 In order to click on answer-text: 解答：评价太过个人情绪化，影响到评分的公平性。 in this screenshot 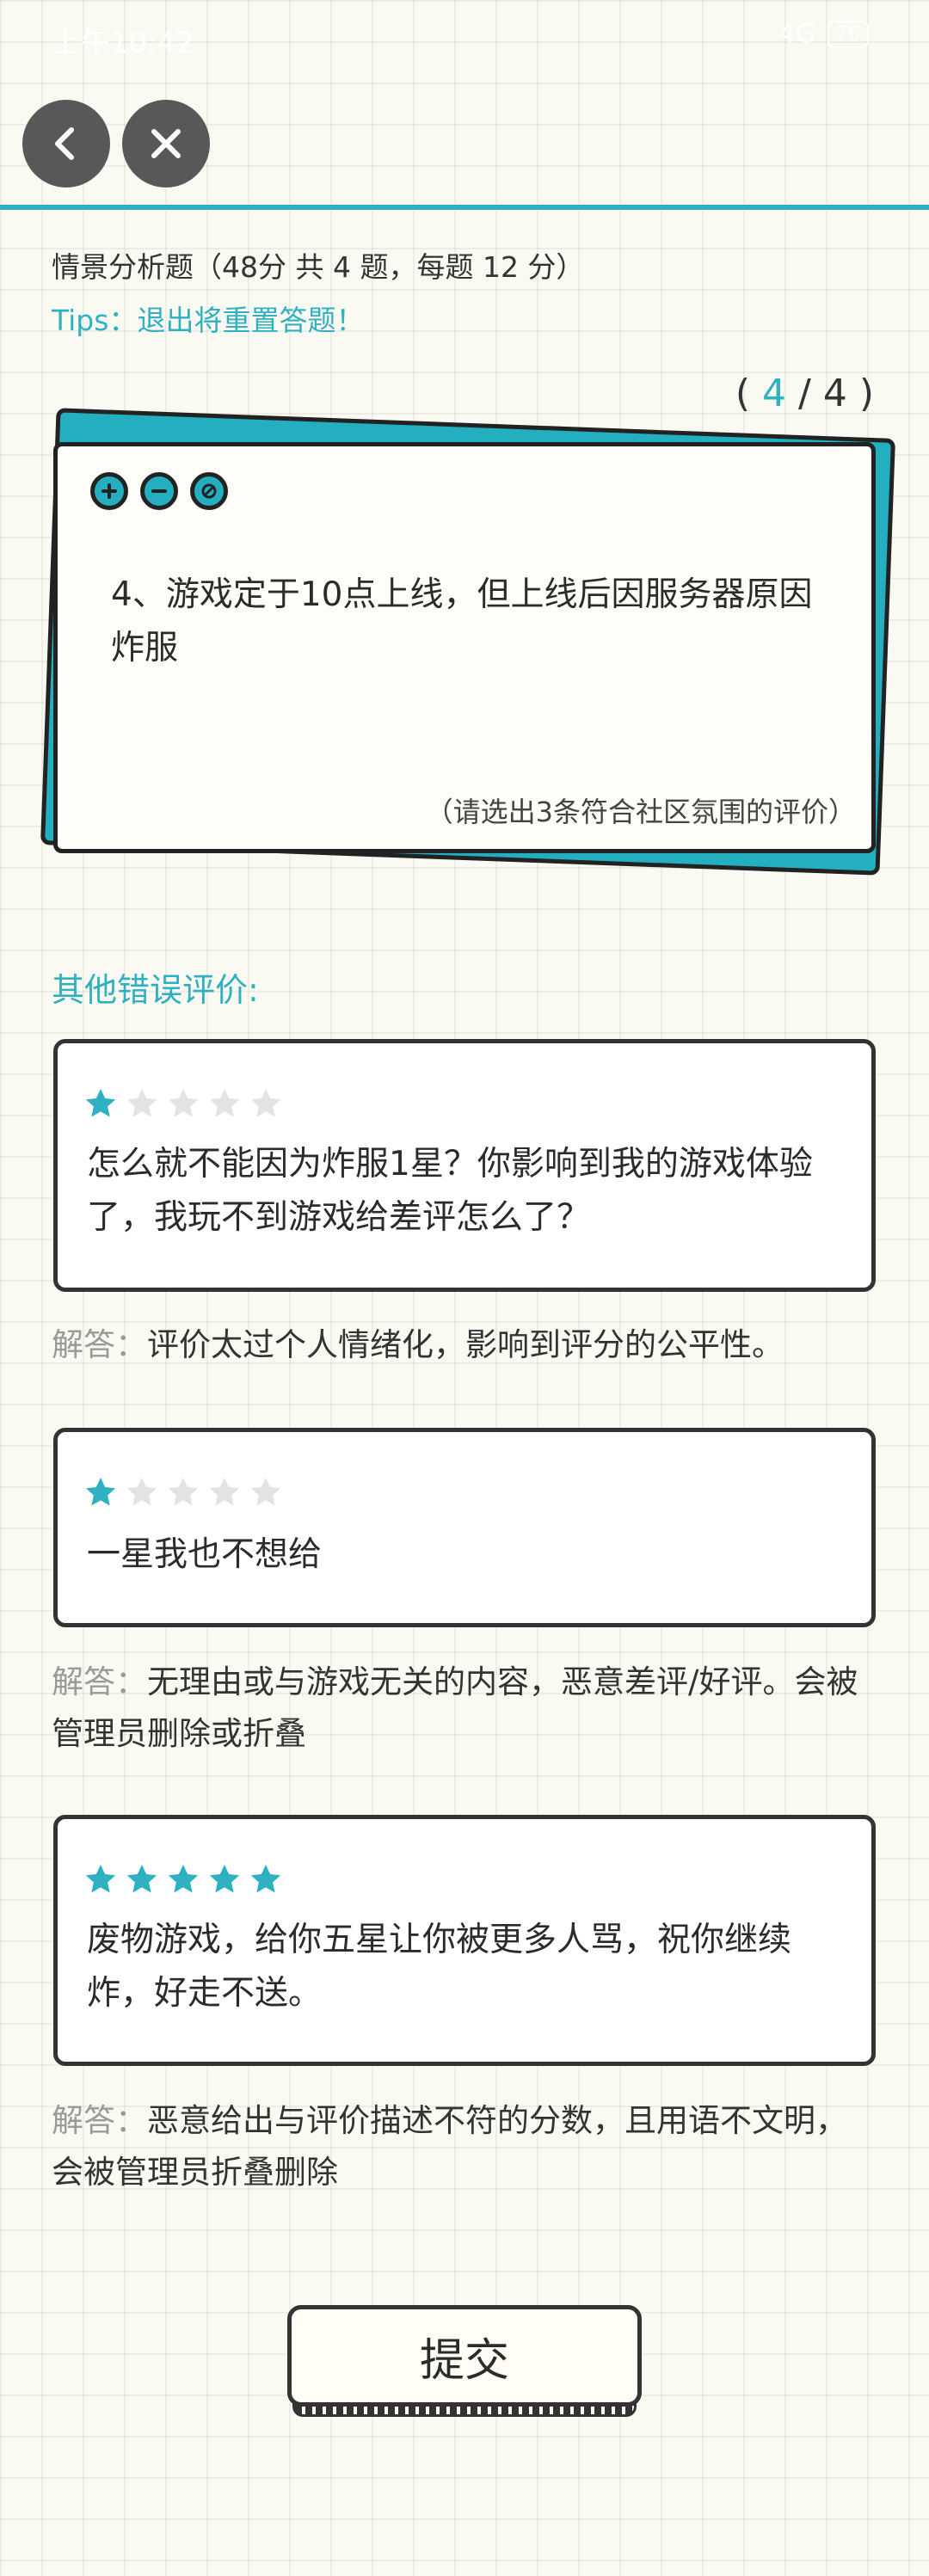, I will do `click(464, 1345)`.